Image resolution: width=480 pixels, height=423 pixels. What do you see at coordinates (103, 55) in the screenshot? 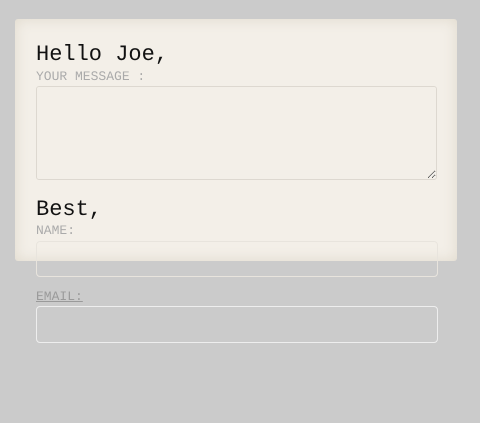
I see `greeting: Hello Joe,` at bounding box center [103, 55].